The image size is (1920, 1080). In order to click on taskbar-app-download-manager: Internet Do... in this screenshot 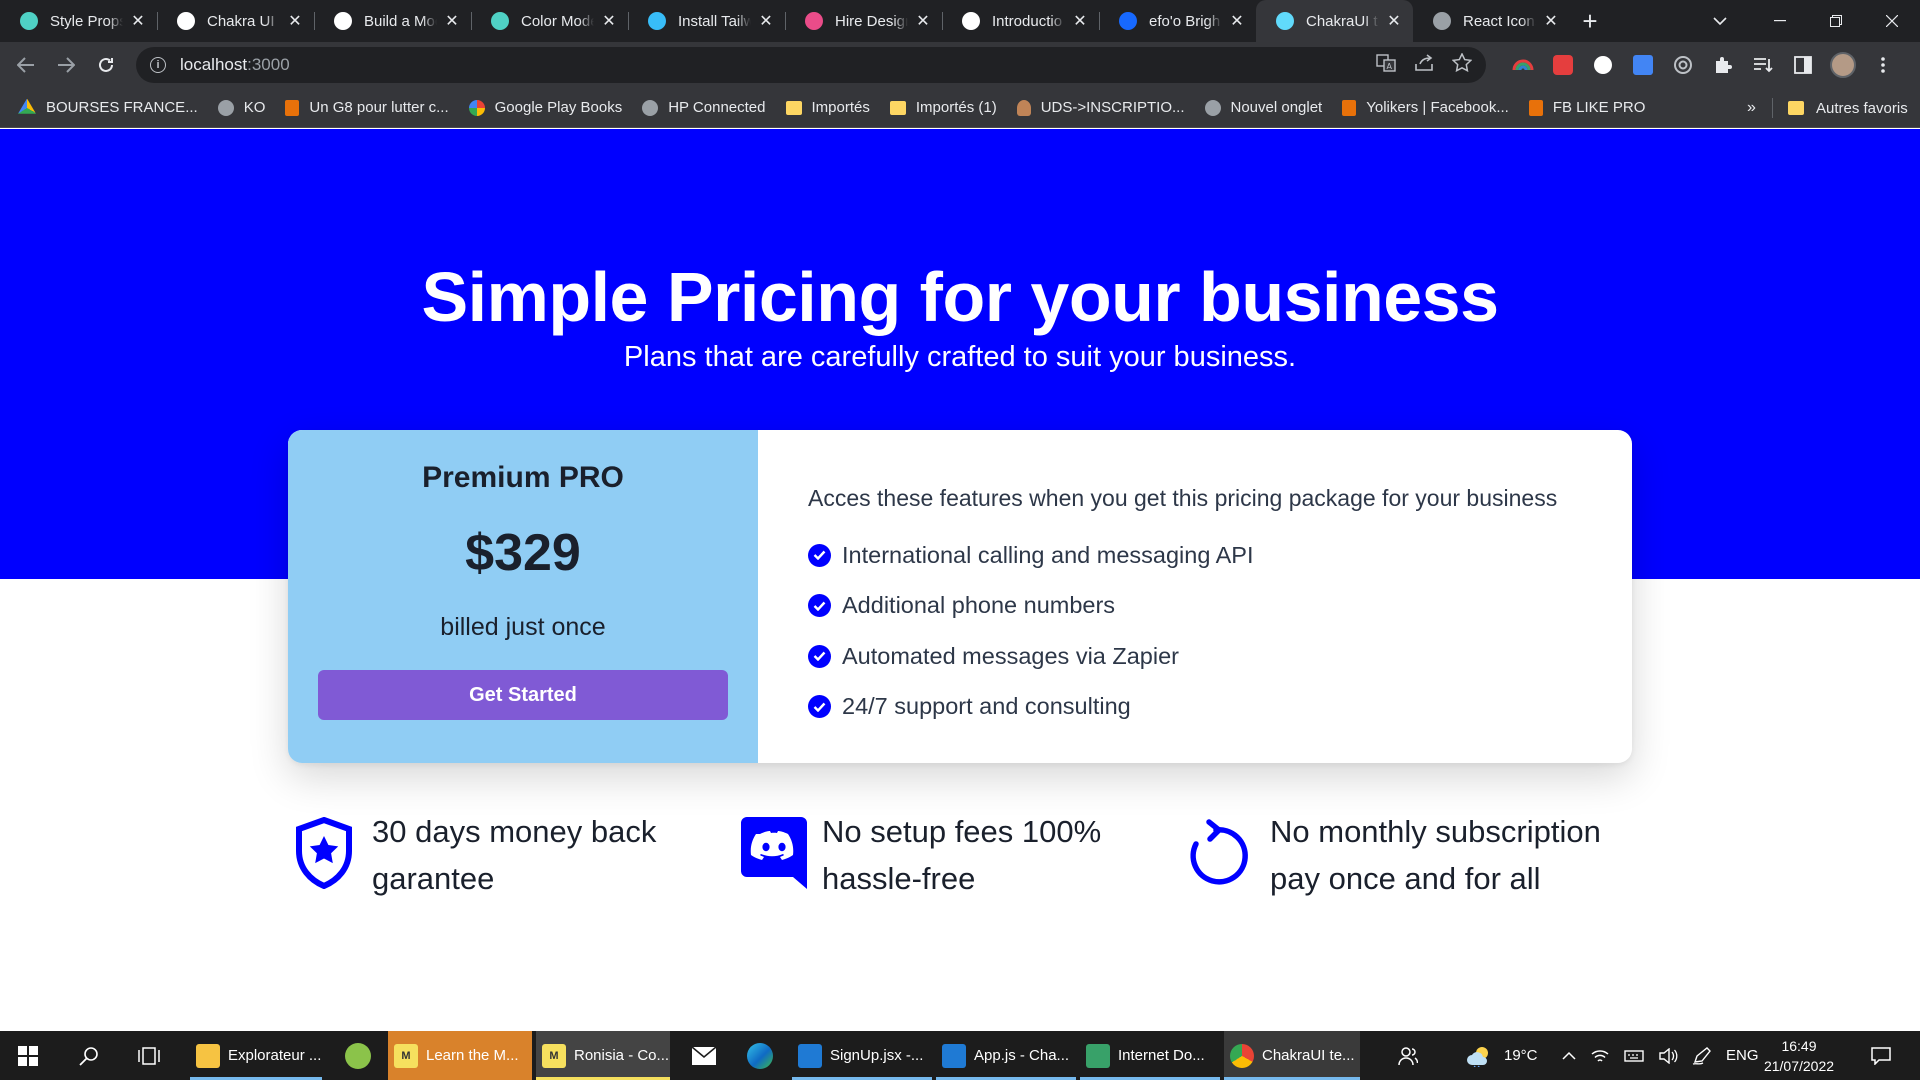, I will do `click(1150, 1055)`.